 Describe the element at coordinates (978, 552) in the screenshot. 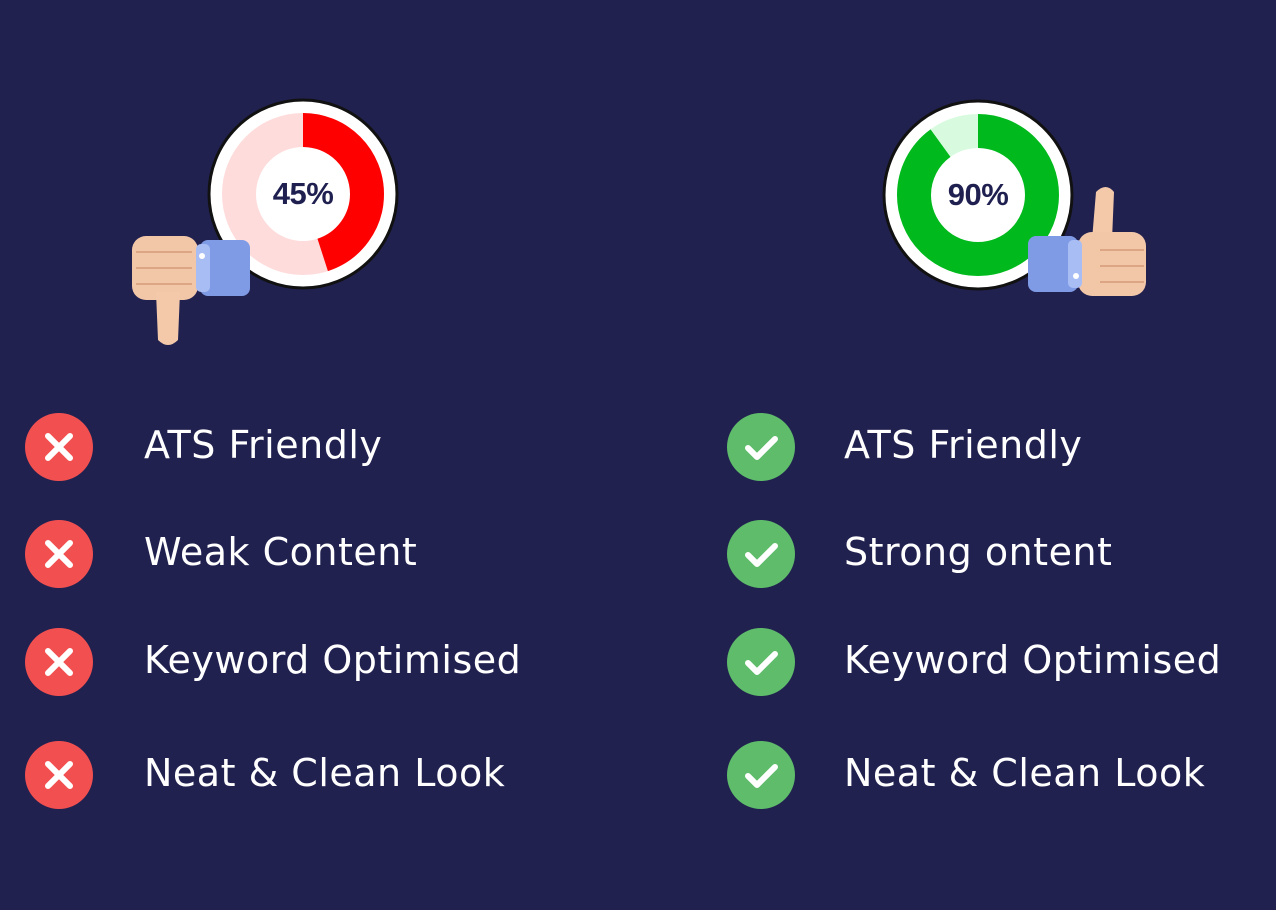

I see `list-item-label: Strong ontent` at that location.